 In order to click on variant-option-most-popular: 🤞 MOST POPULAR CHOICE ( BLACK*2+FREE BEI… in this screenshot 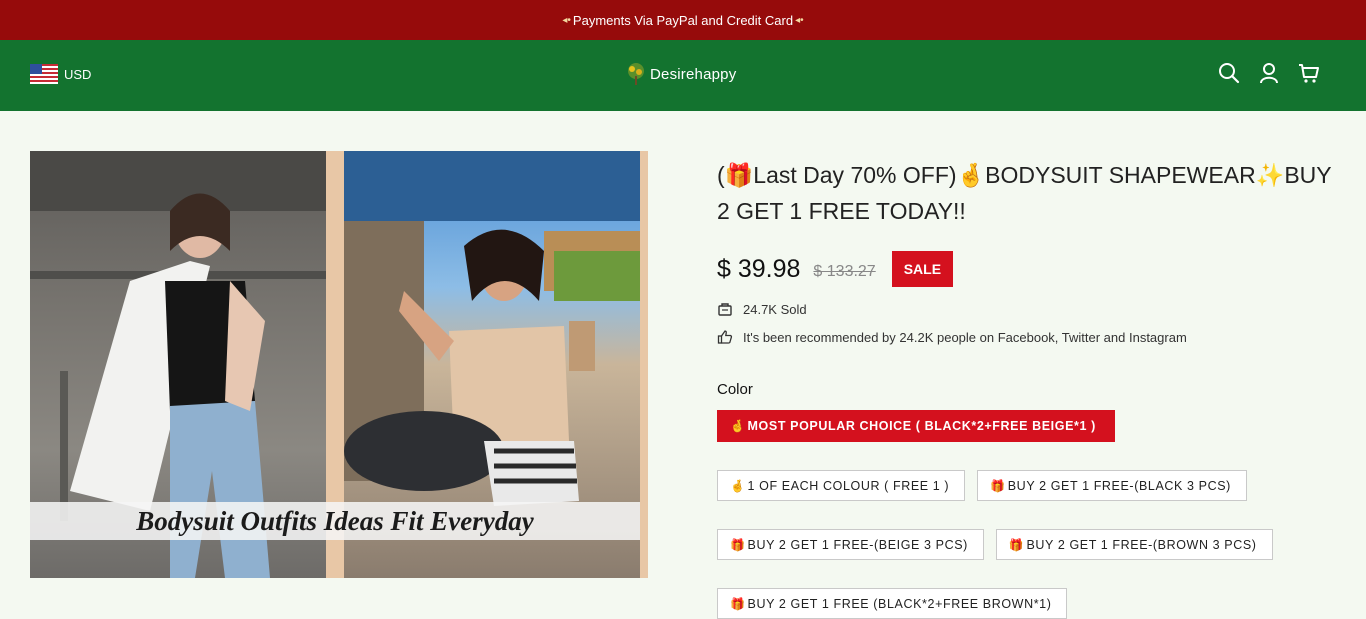, I will do `click(916, 426)`.